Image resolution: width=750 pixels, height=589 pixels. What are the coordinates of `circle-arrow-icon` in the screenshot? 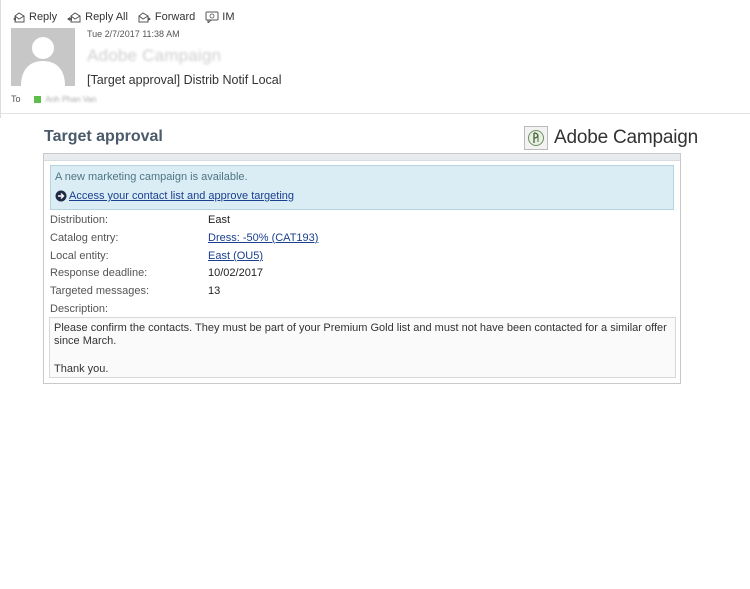 It's located at (61, 196).